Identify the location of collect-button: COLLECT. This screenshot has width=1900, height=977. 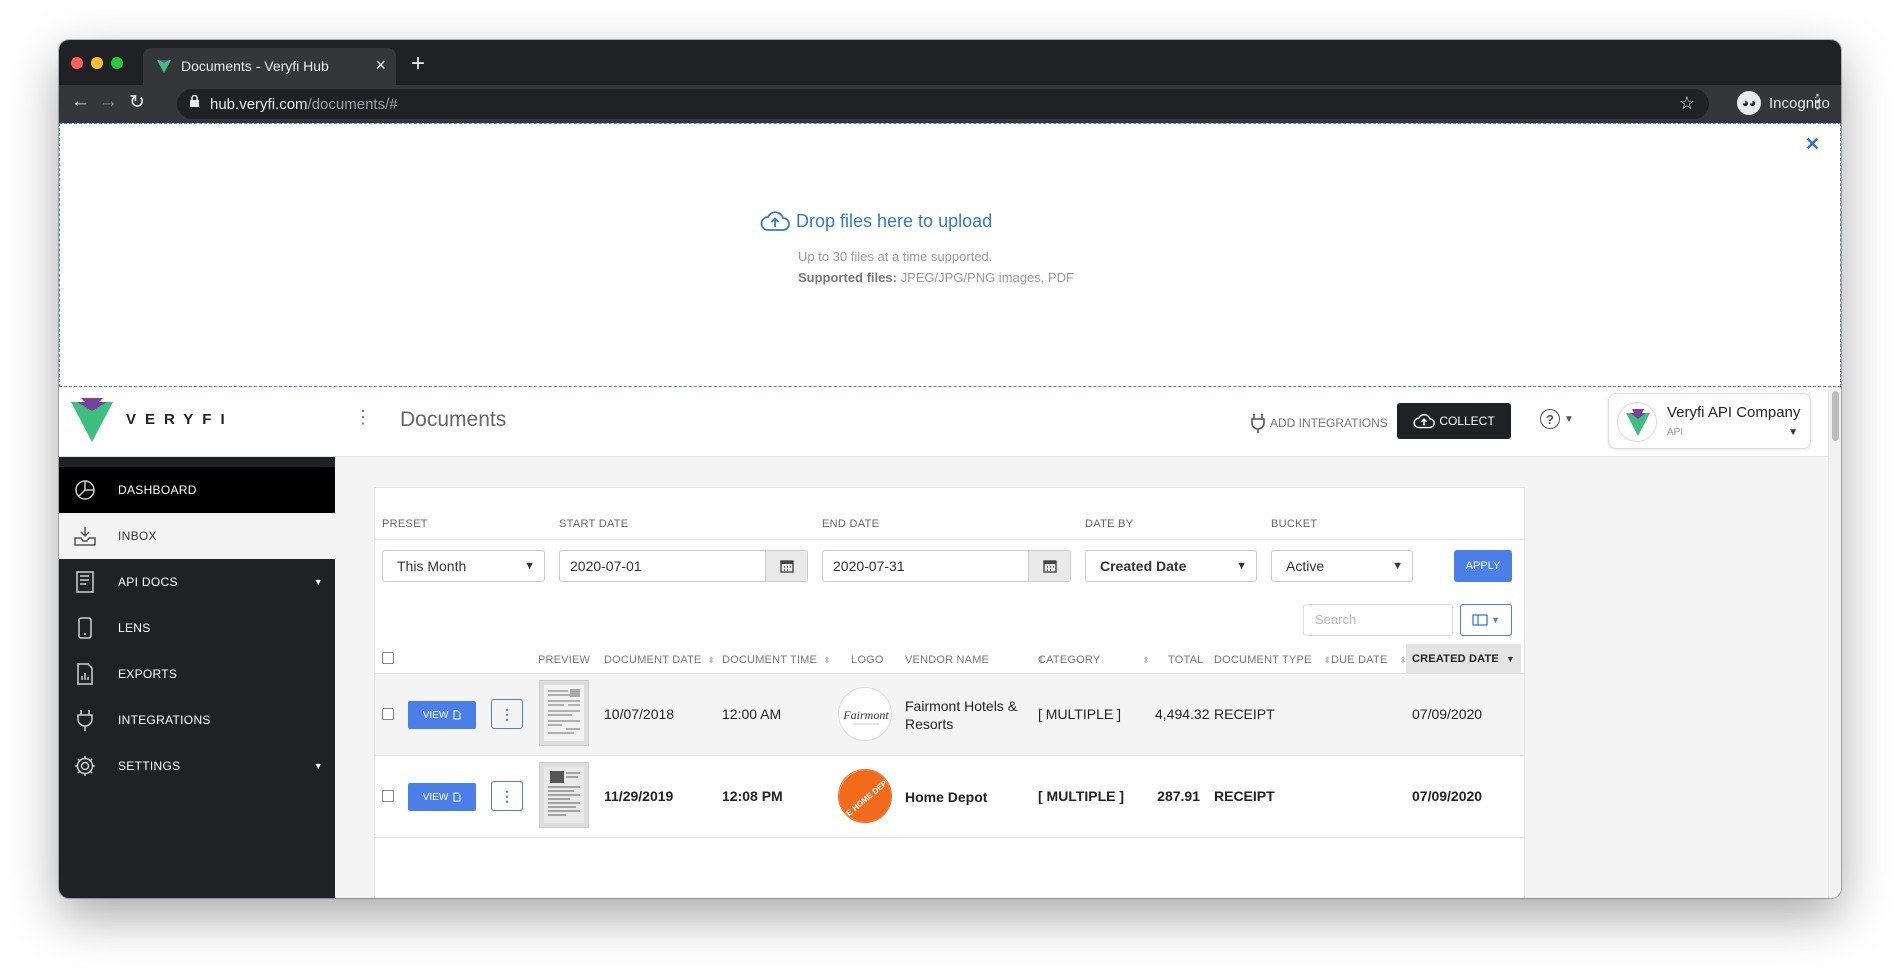
(1454, 421).